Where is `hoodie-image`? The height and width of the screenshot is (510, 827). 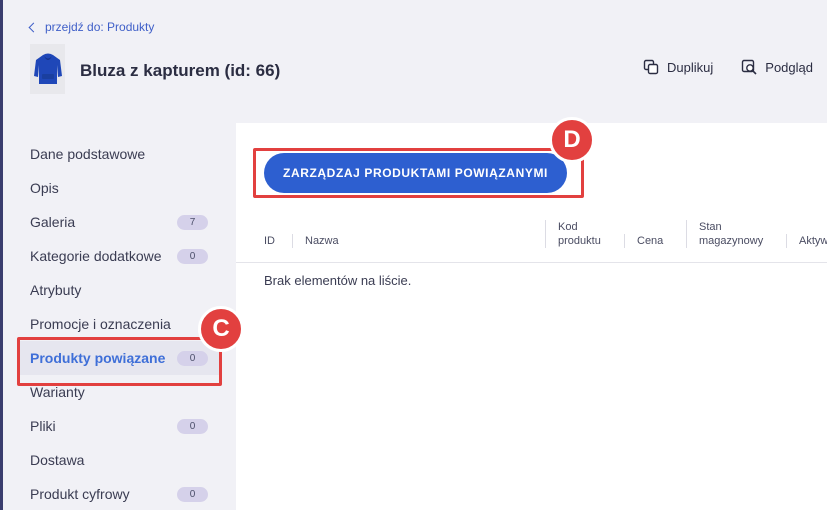 hoodie-image is located at coordinates (47, 68).